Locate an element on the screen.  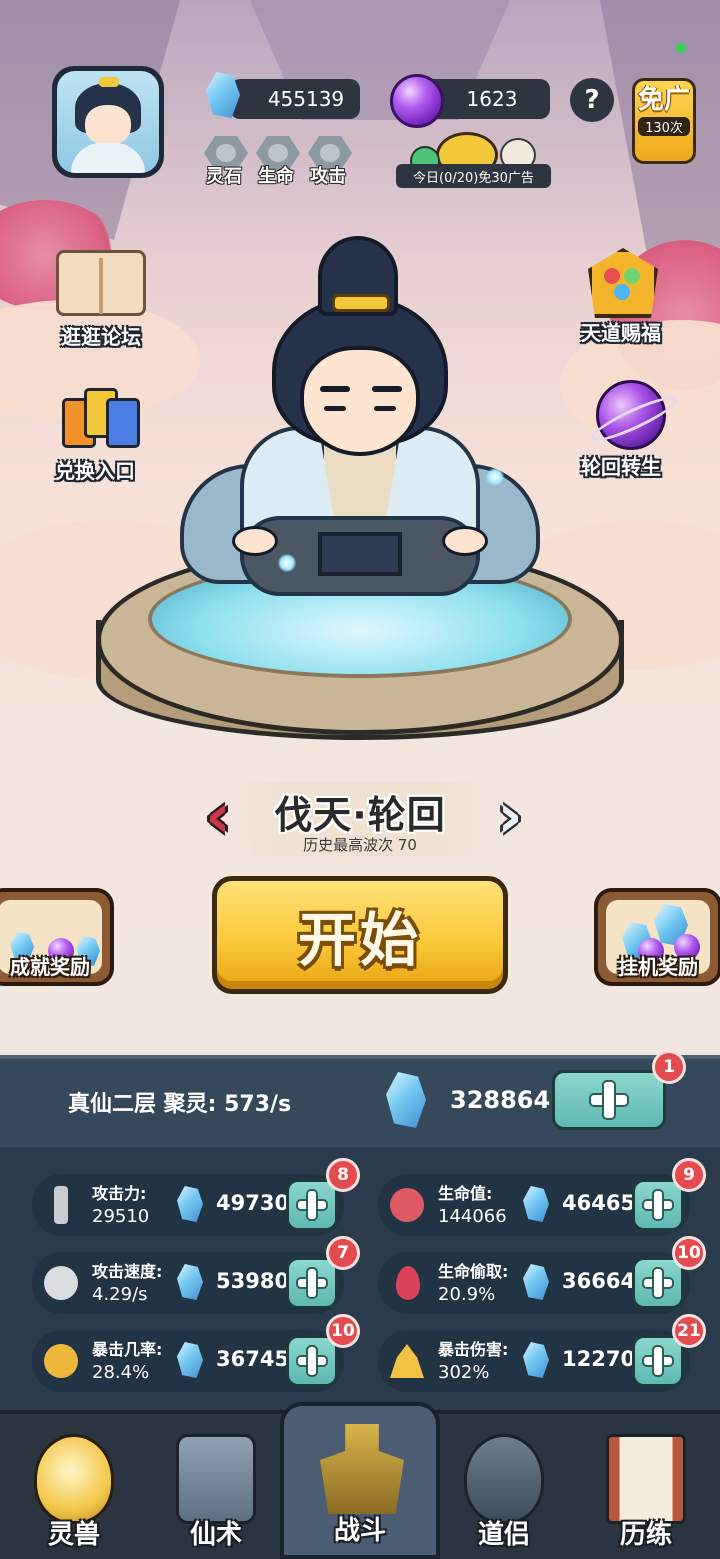
forum-label: 逛逛论坛 is located at coordinates (101, 337).